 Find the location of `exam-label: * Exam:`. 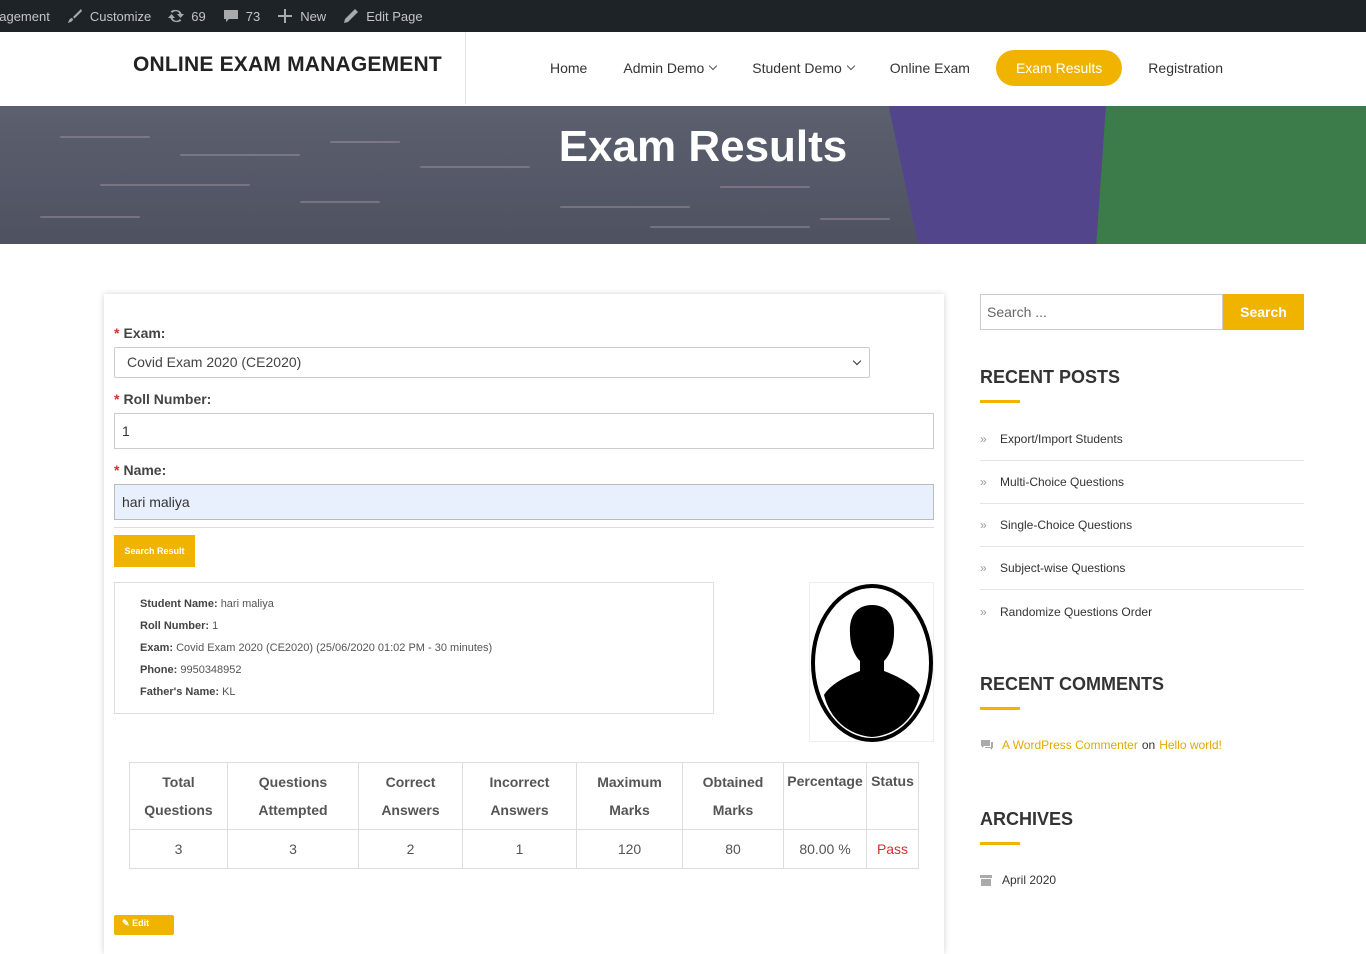

exam-label: * Exam: is located at coordinates (140, 333).